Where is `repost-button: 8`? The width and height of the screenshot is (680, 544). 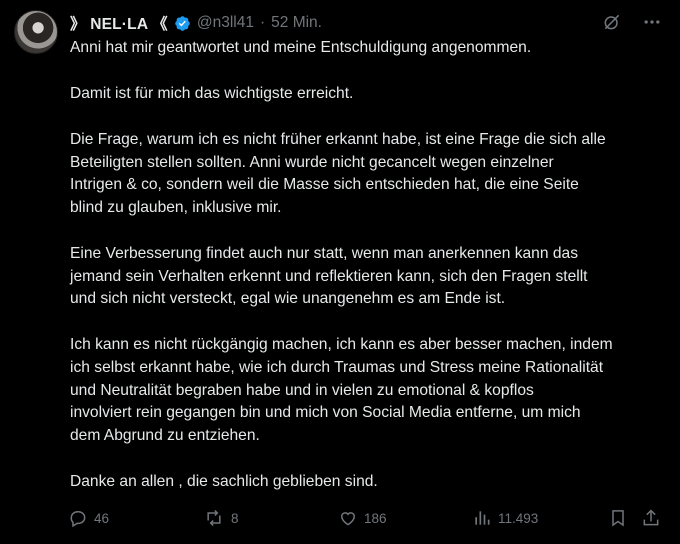 repost-button: 8 is located at coordinates (221, 518).